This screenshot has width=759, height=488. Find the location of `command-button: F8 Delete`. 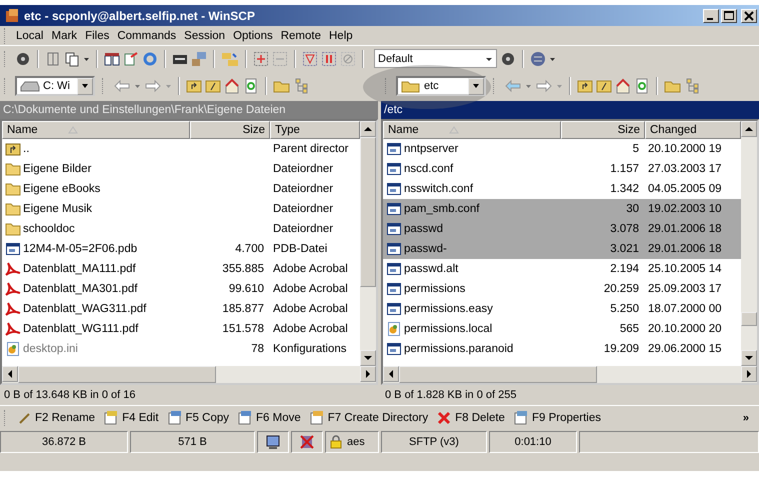

command-button: F8 Delete is located at coordinates (470, 418).